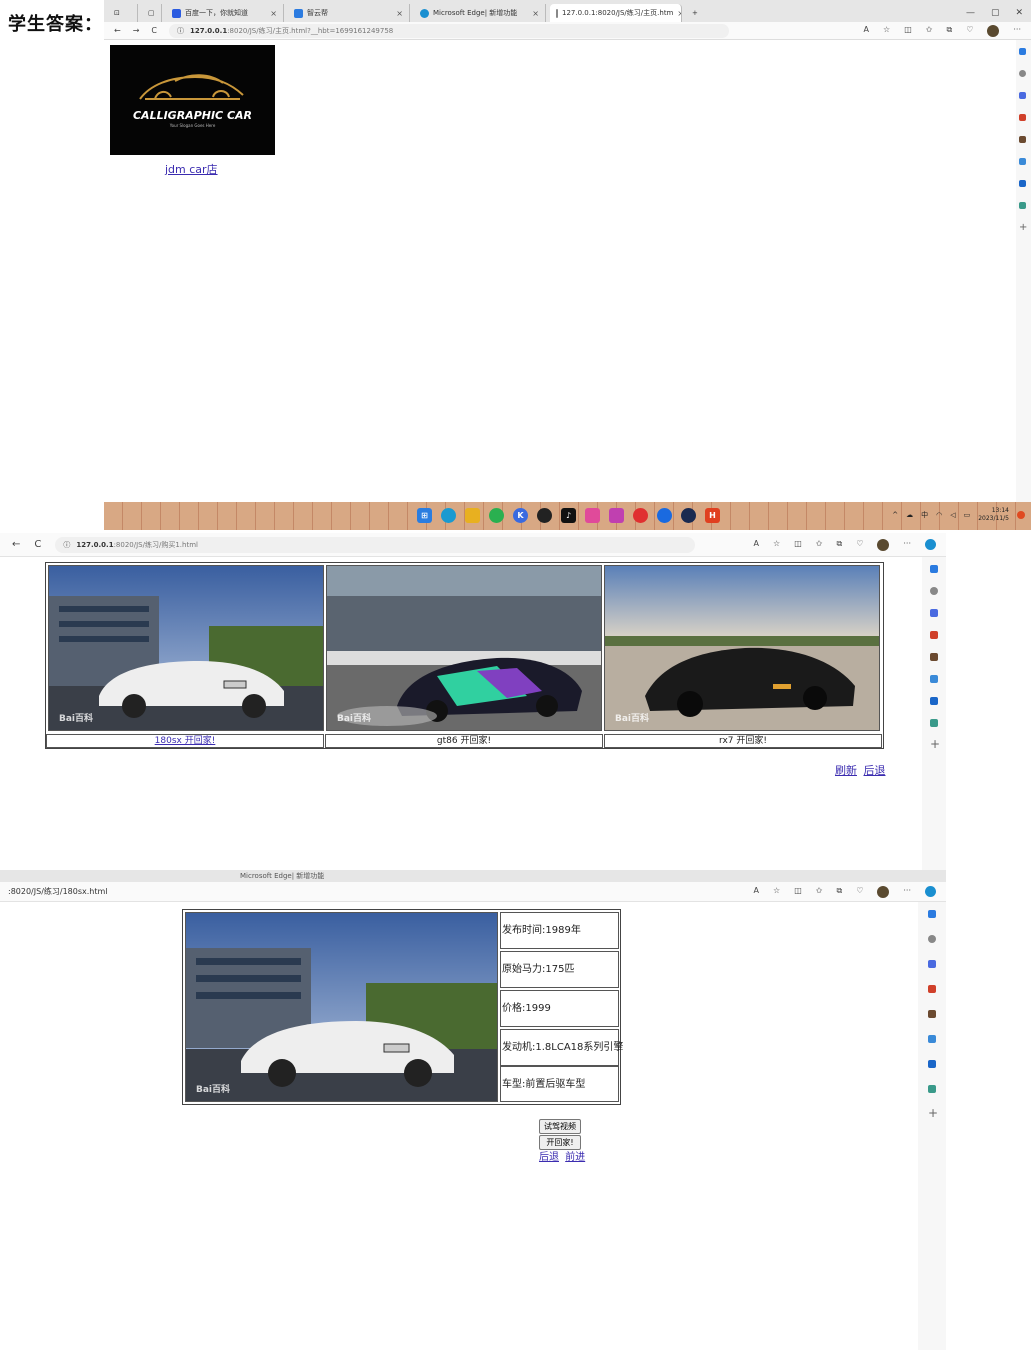  Describe the element at coordinates (191, 169) in the screenshot. I see `jdm-car-shop-link: jdm car店` at that location.